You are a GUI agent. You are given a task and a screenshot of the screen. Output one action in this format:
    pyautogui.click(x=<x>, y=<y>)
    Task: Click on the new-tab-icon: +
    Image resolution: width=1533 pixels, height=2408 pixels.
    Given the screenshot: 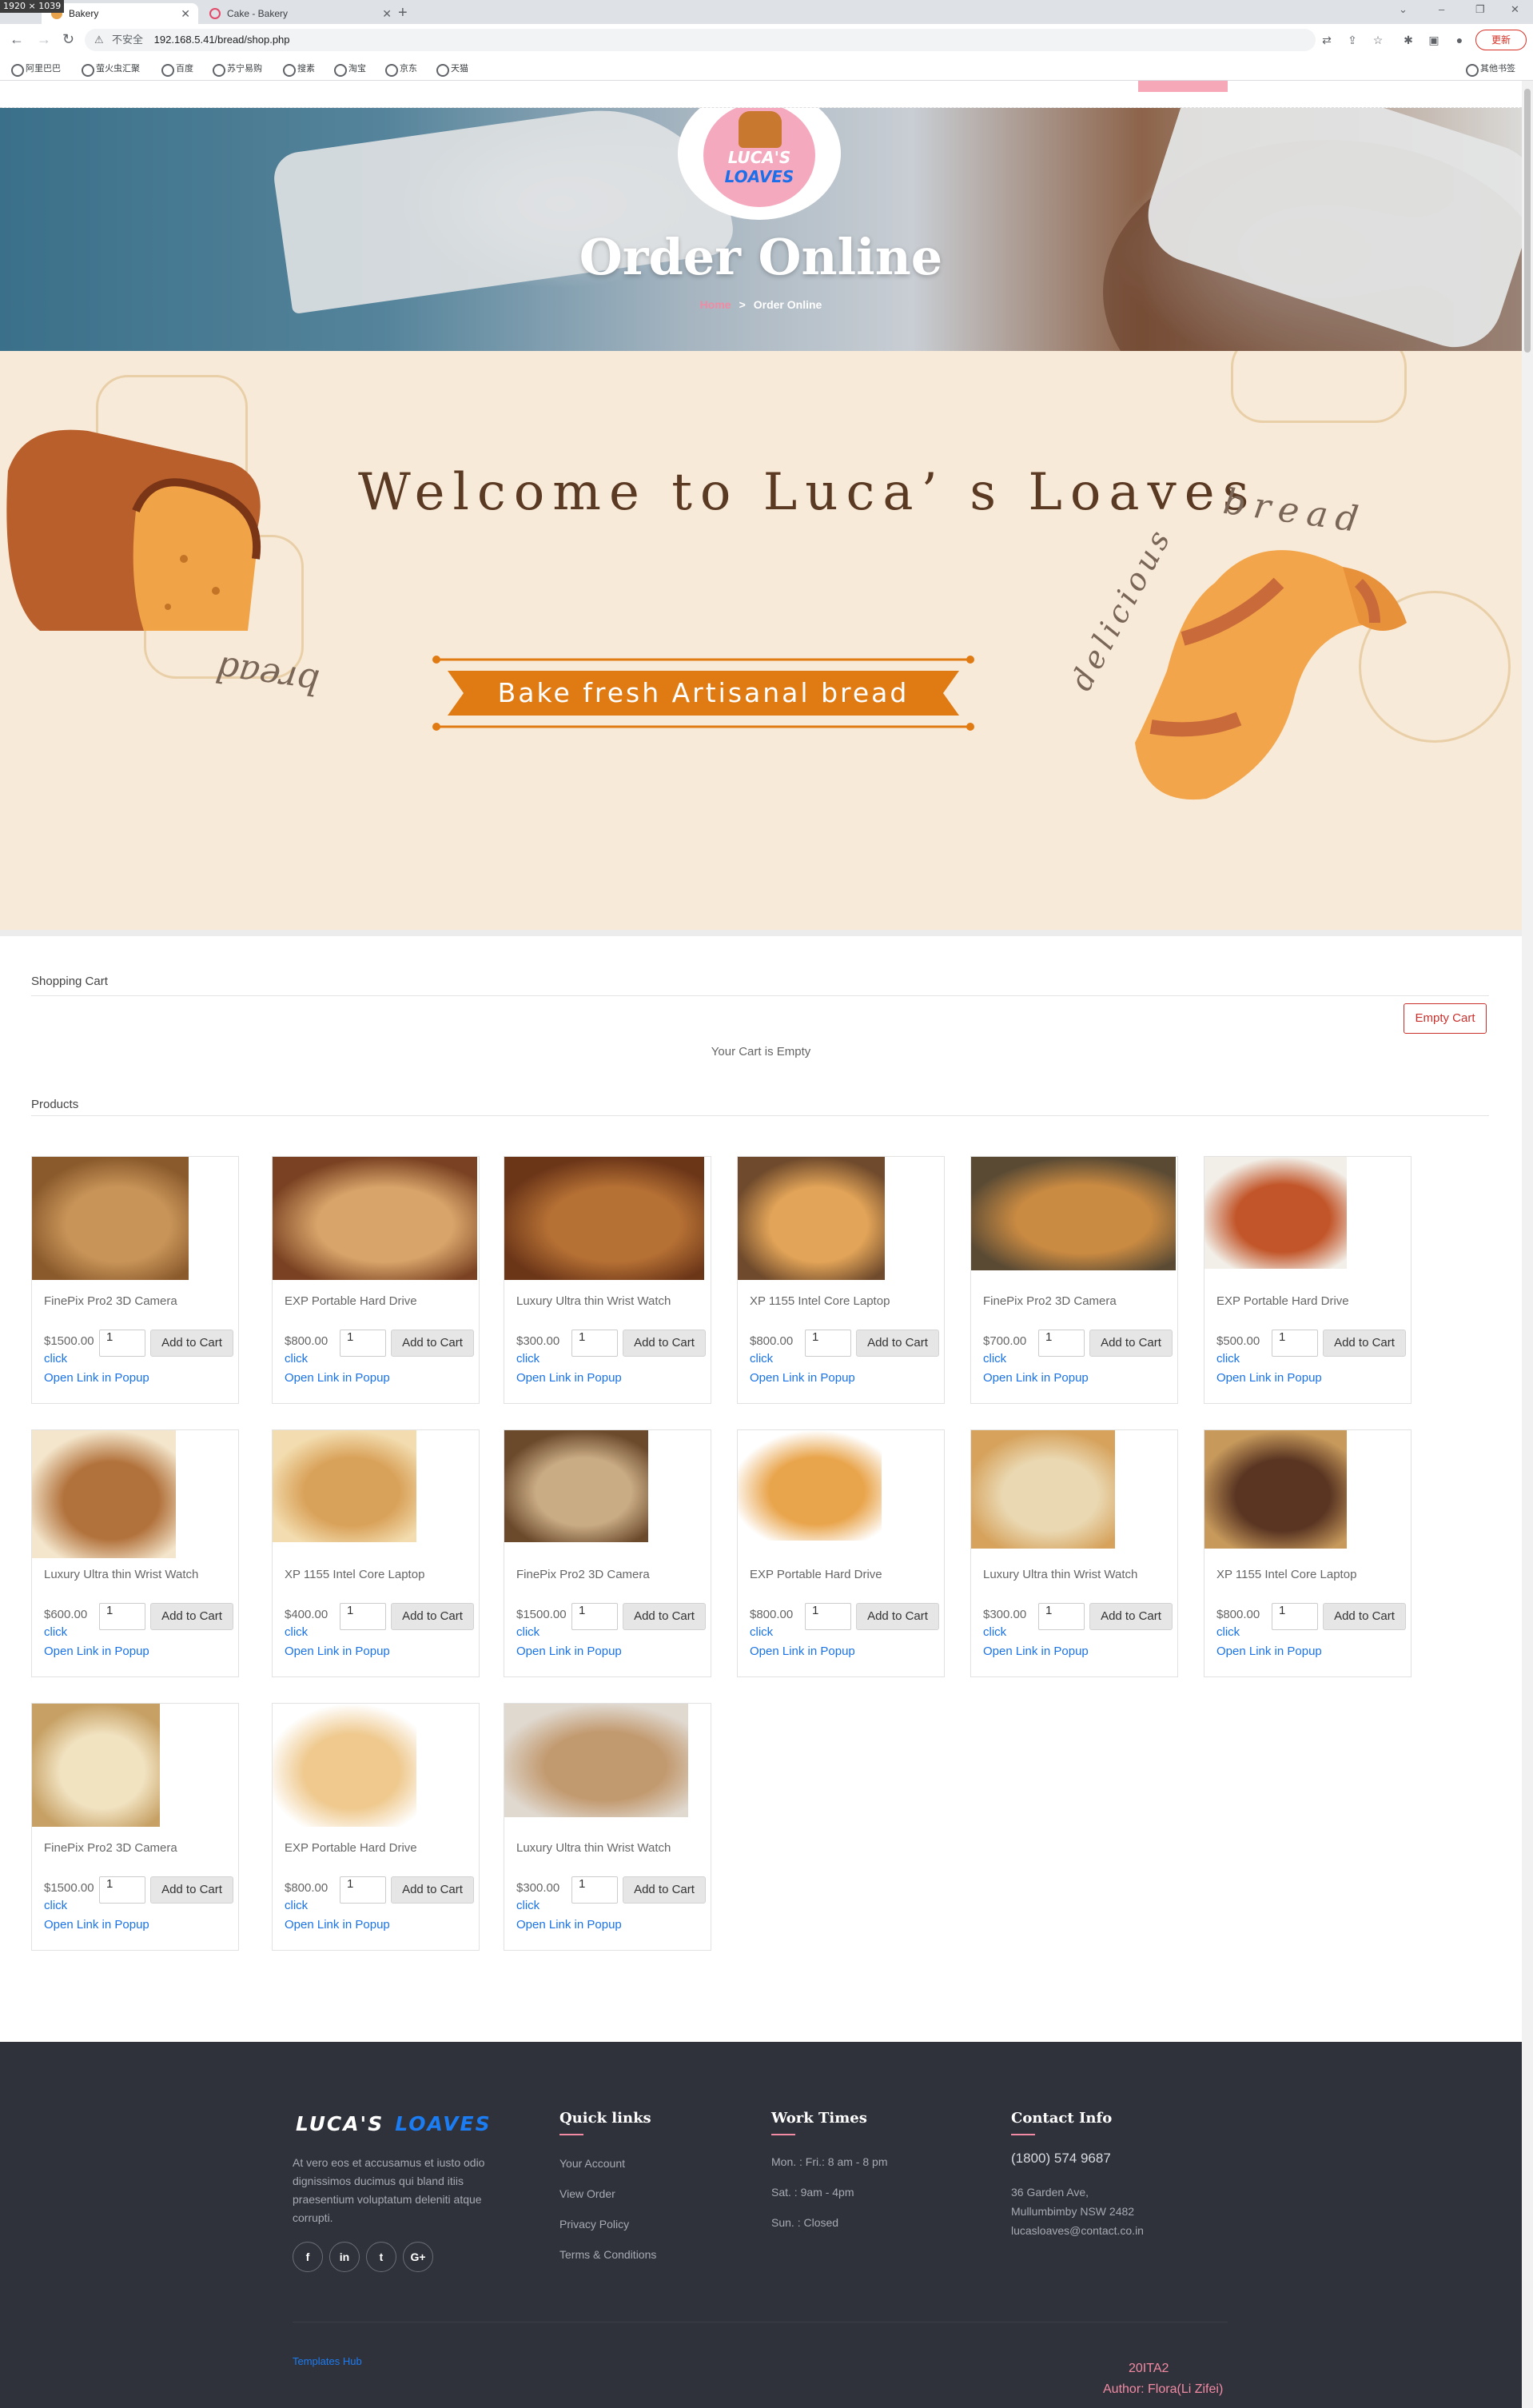 What is the action you would take?
    pyautogui.click(x=403, y=12)
    